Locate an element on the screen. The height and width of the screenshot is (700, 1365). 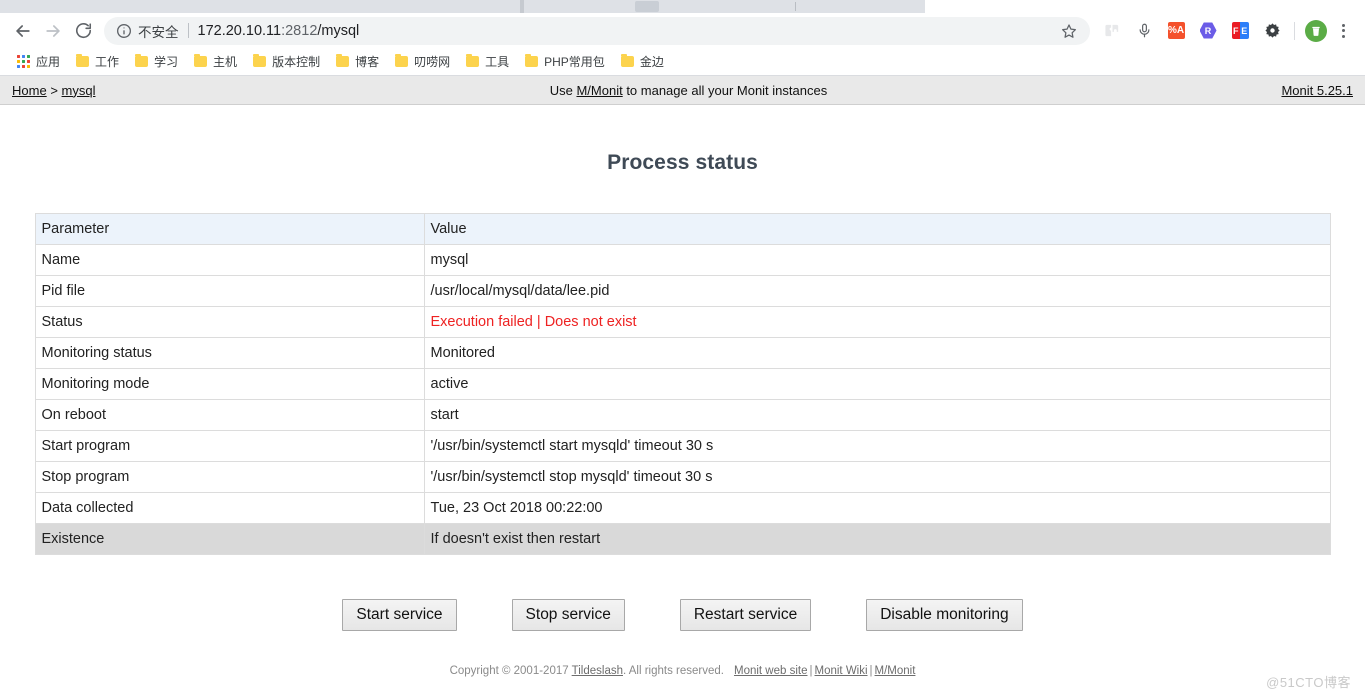
fe-badge: FE is located at coordinates (1240, 30).